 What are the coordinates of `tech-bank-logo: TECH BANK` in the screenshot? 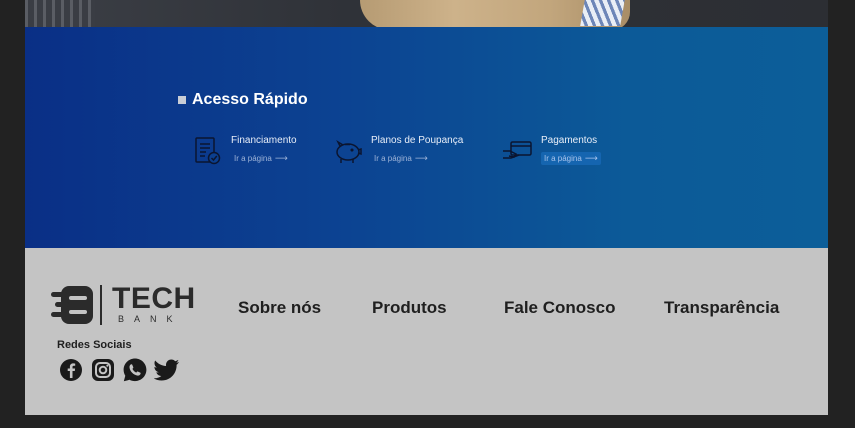 It's located at (123, 305).